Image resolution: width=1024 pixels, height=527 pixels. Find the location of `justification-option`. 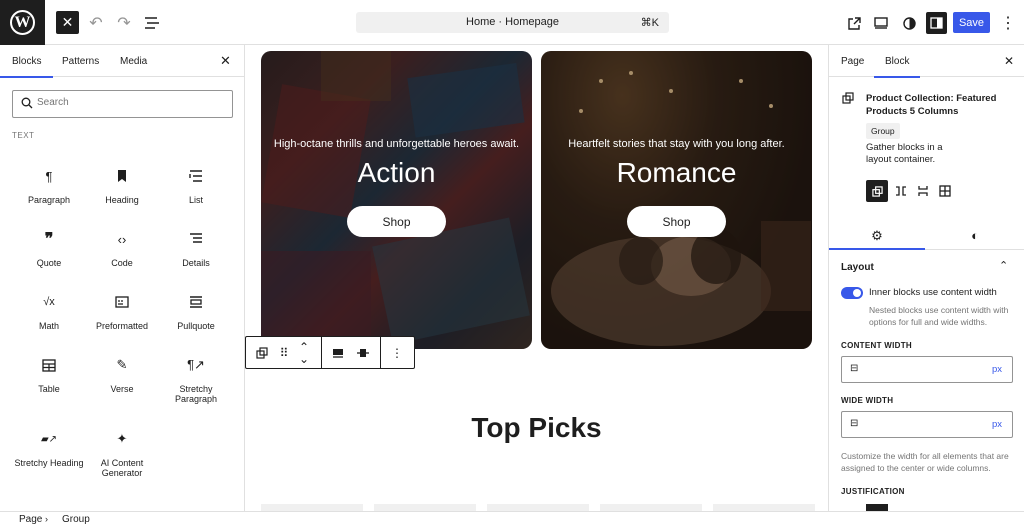

justification-option is located at coordinates (877, 507).